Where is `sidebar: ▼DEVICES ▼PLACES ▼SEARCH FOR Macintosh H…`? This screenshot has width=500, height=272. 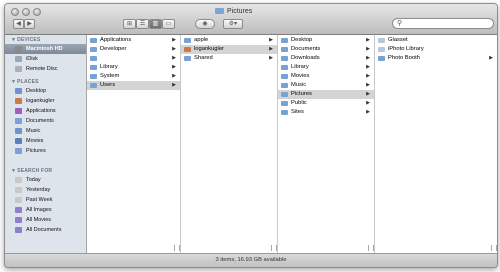 sidebar: ▼DEVICES ▼PLACES ▼SEARCH FOR Macintosh H… is located at coordinates (46, 144).